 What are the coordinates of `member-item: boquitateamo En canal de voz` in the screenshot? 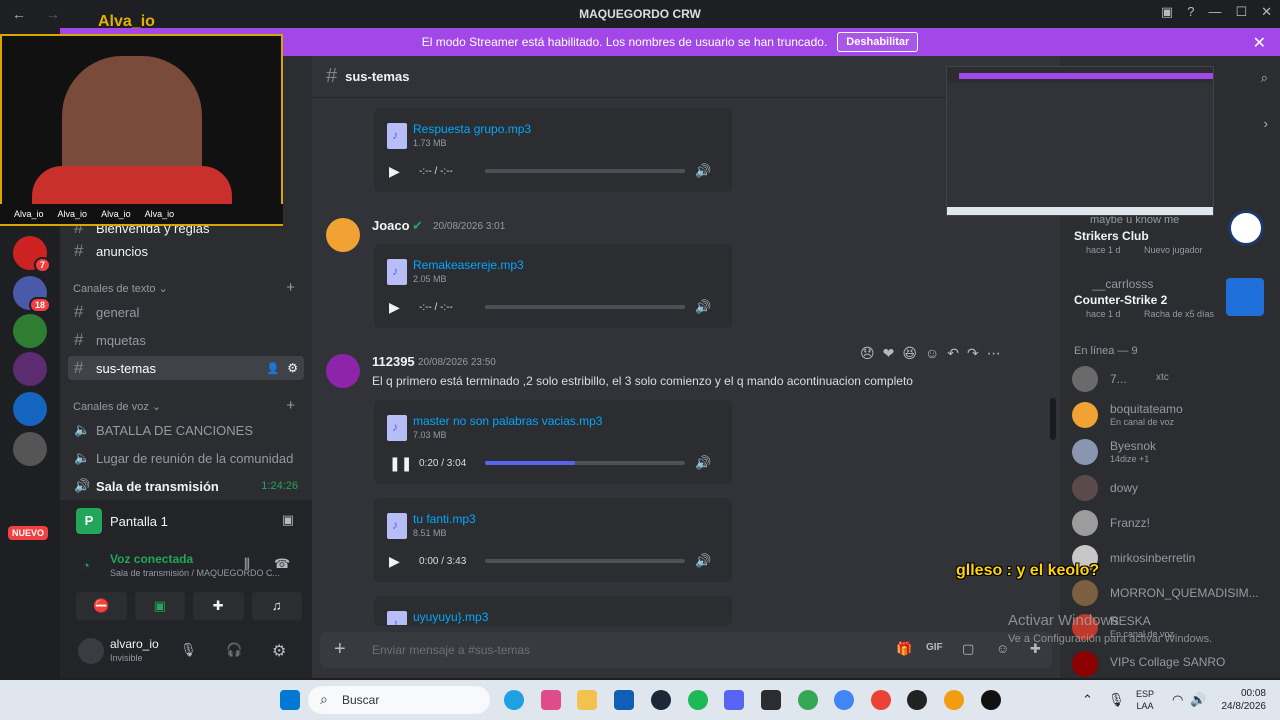 It's located at (1172, 415).